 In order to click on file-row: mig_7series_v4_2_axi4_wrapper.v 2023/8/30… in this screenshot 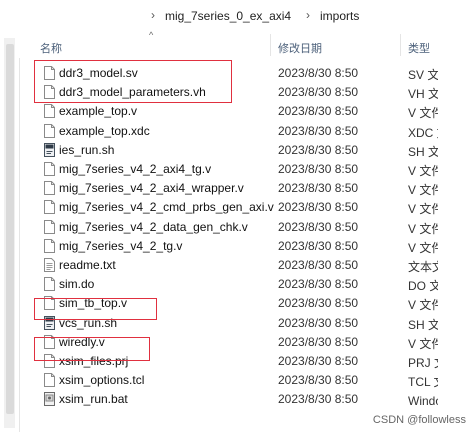, I will do `click(246, 188)`.